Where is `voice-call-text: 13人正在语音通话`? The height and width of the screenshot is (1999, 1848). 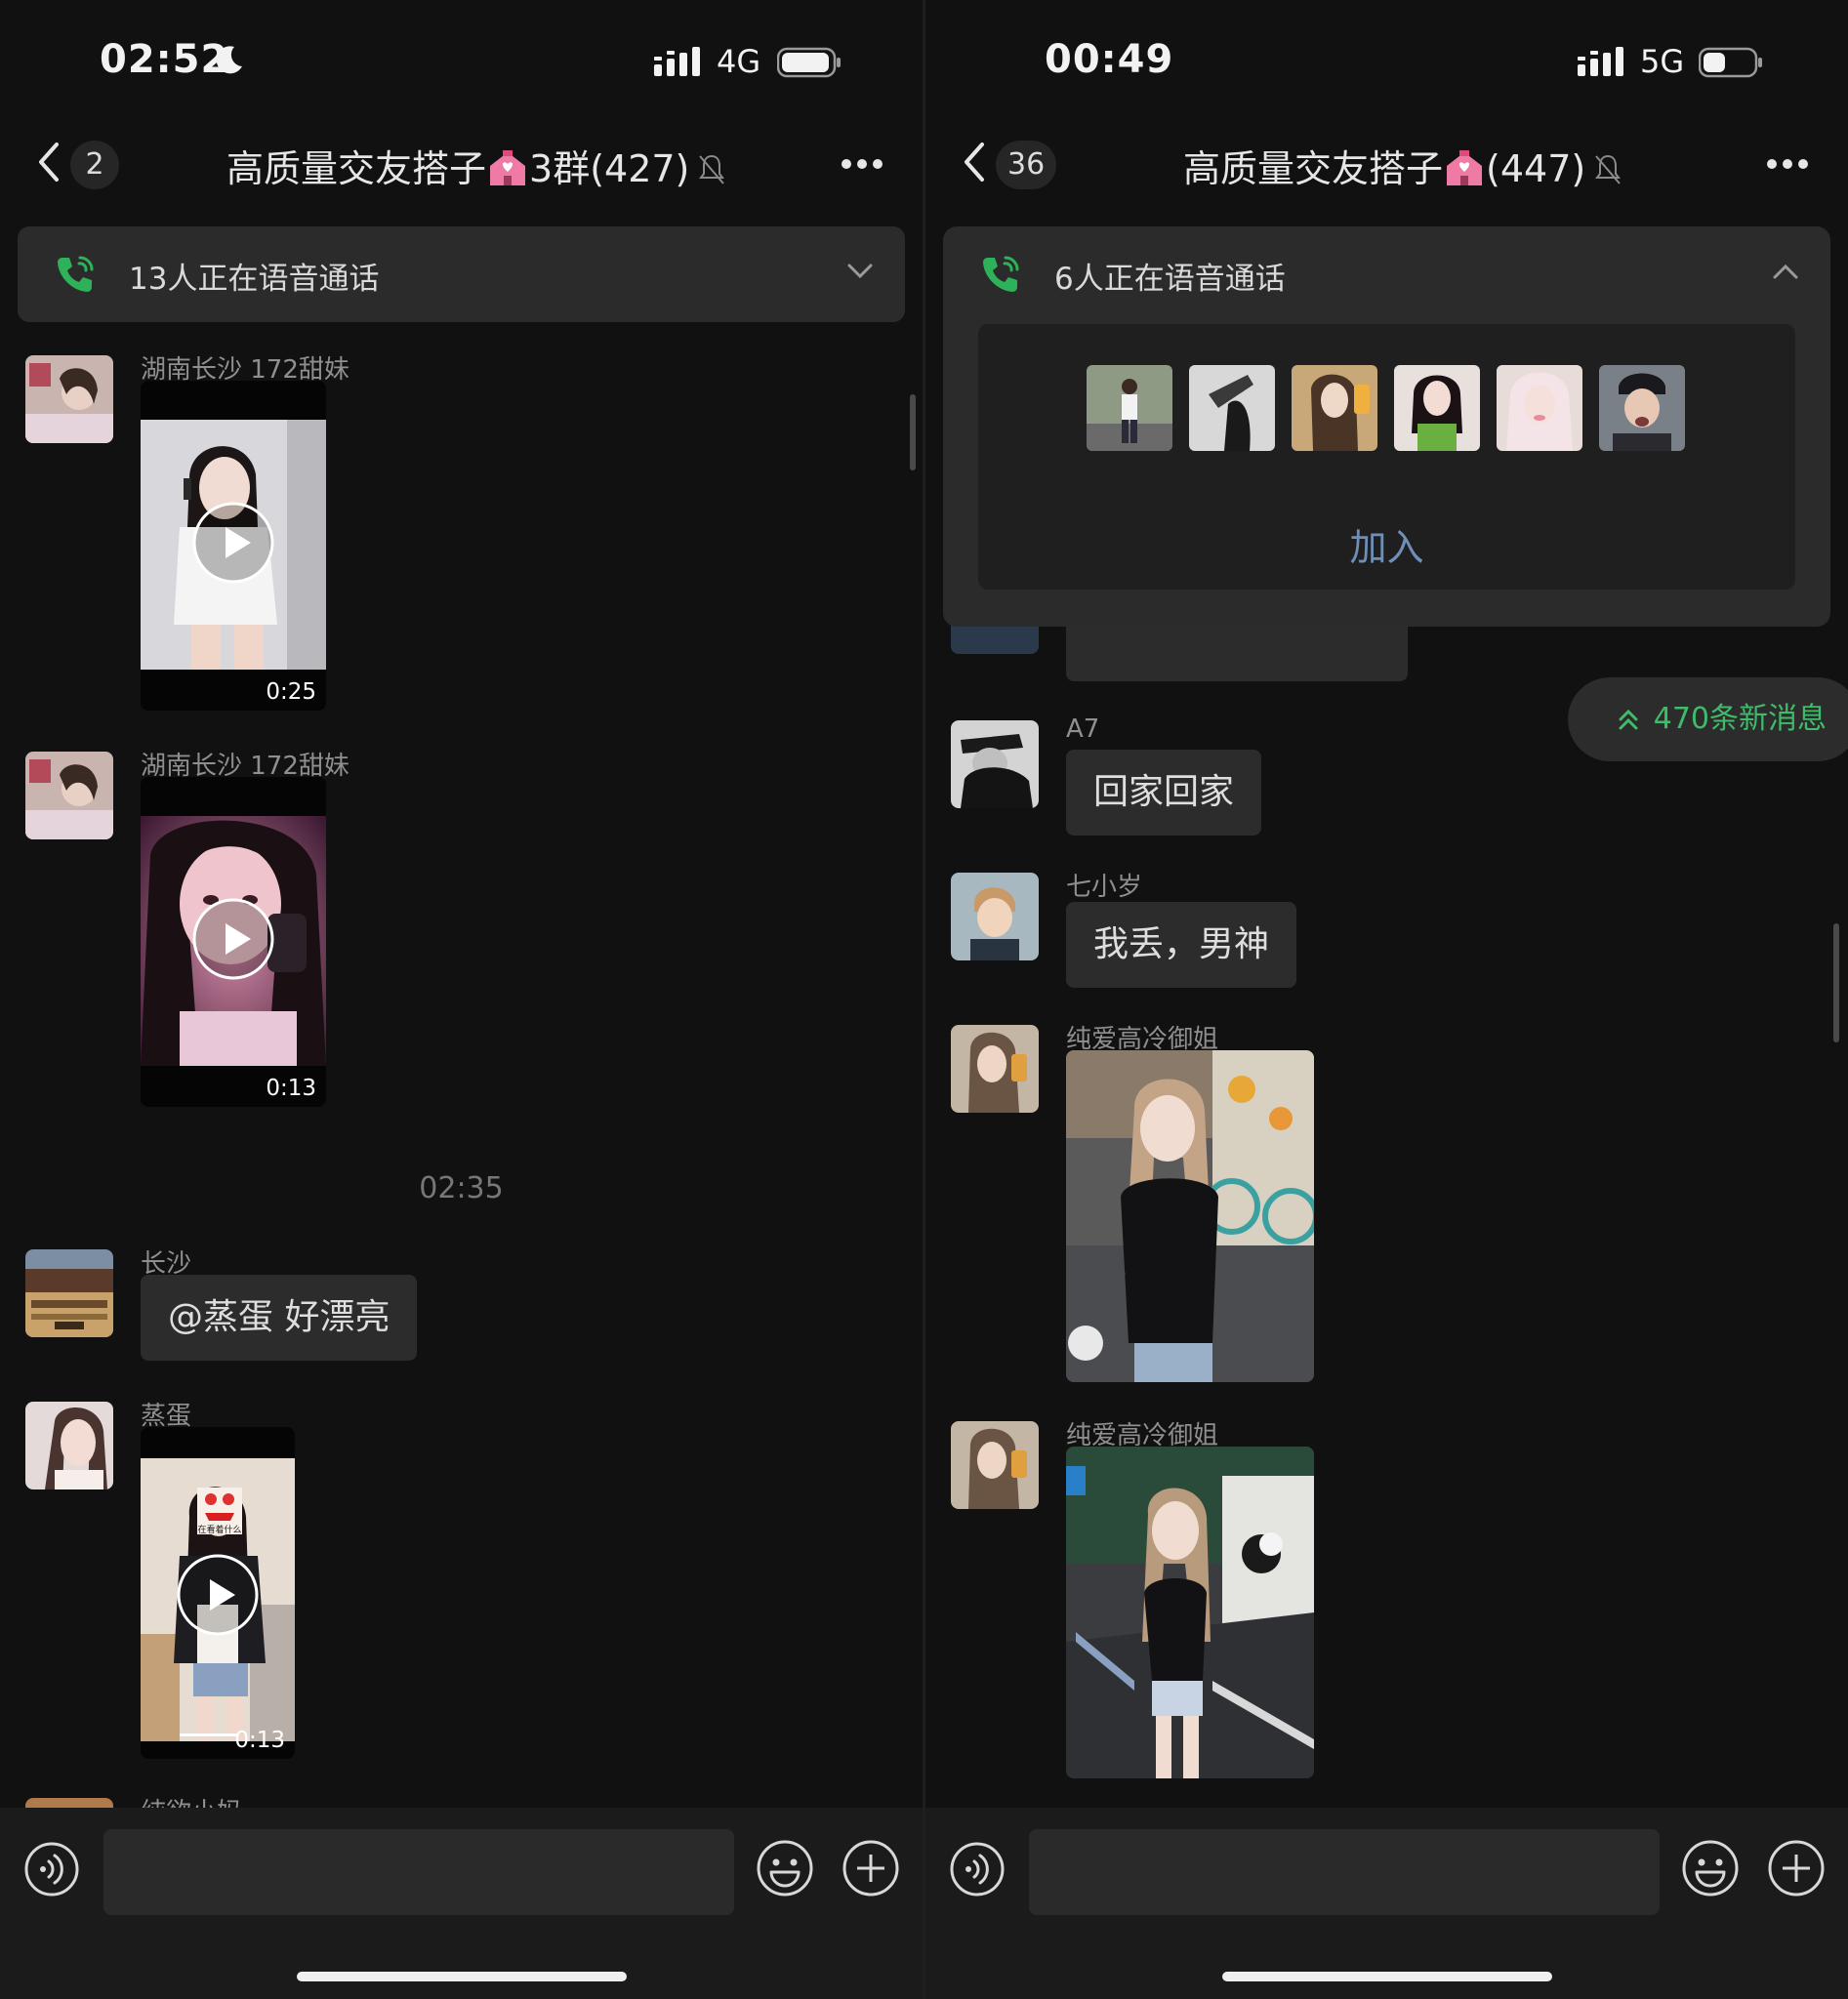 voice-call-text: 13人正在语音通话 is located at coordinates (255, 279).